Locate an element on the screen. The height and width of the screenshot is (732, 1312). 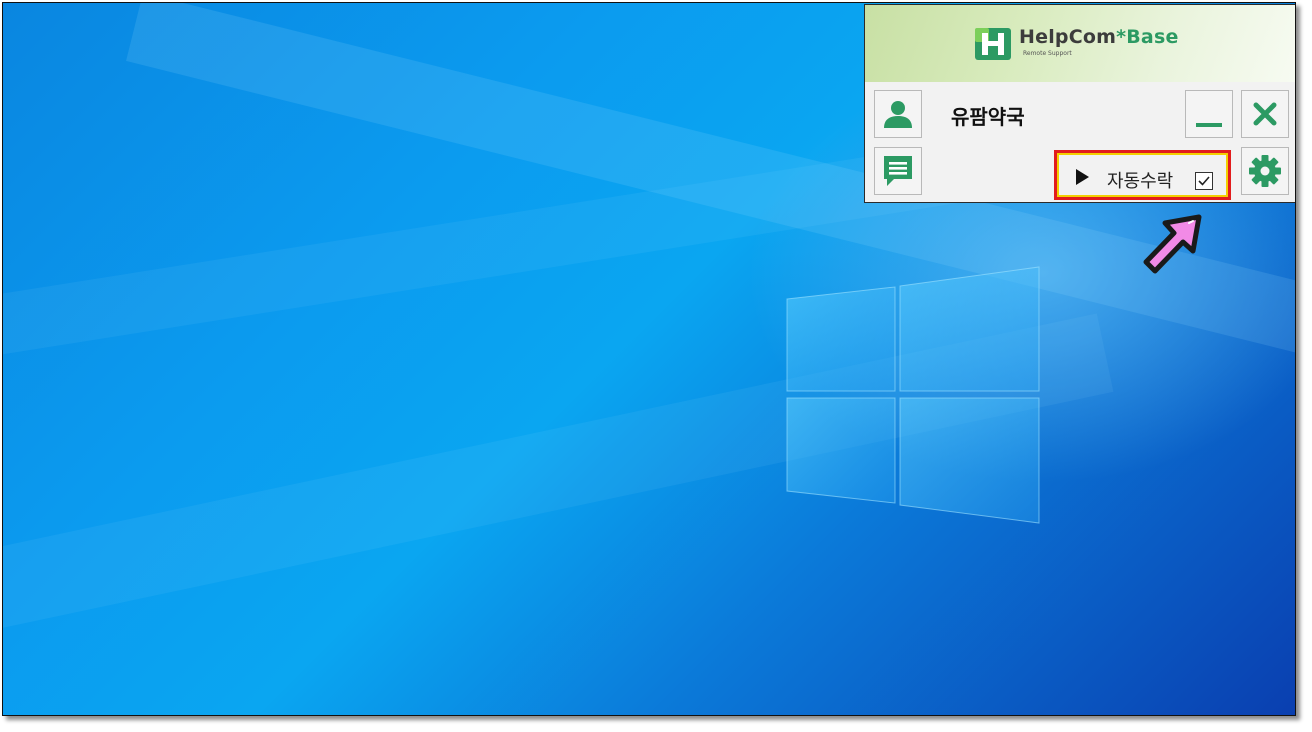
chat-icon is located at coordinates (898, 171).